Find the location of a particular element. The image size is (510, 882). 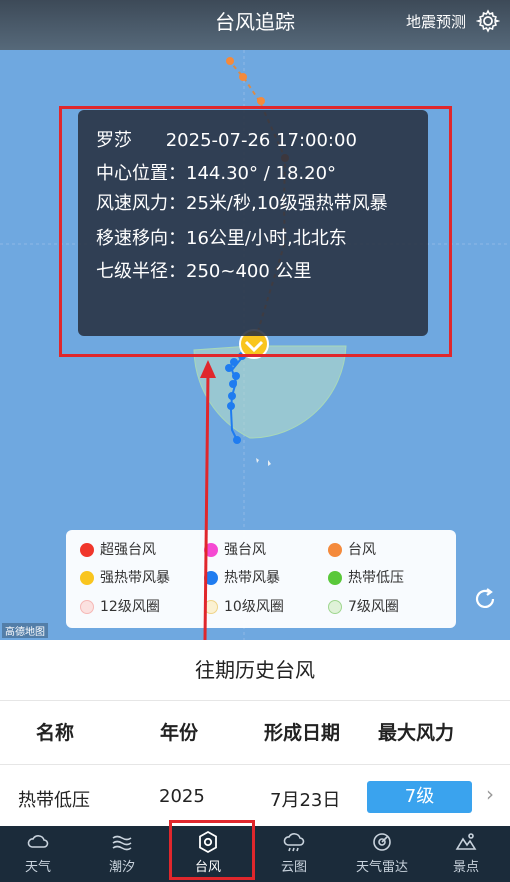

map-legend: 超强台风 强台风 台风 强热带风暴 热带风暴 热带低压 12级风圈 10级风圈 is located at coordinates (261, 579).